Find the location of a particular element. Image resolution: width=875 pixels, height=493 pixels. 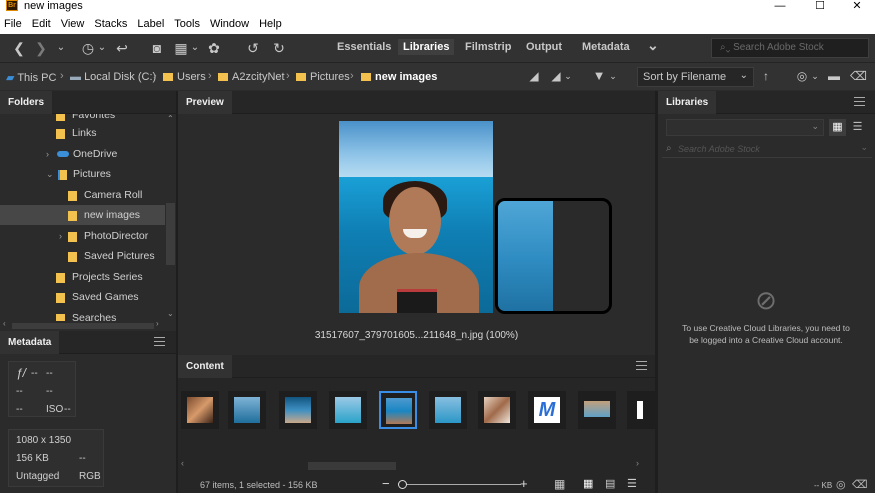

workspace-essentials: Essentials is located at coordinates (364, 47).